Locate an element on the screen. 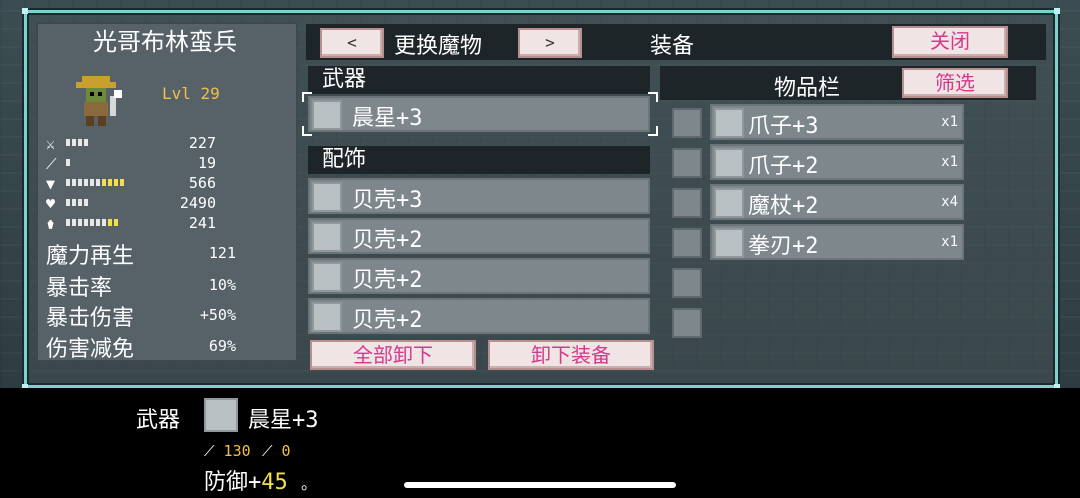 Image resolution: width=1080 pixels, height=498 pixels. item-name: 魔杖+2 is located at coordinates (783, 206).